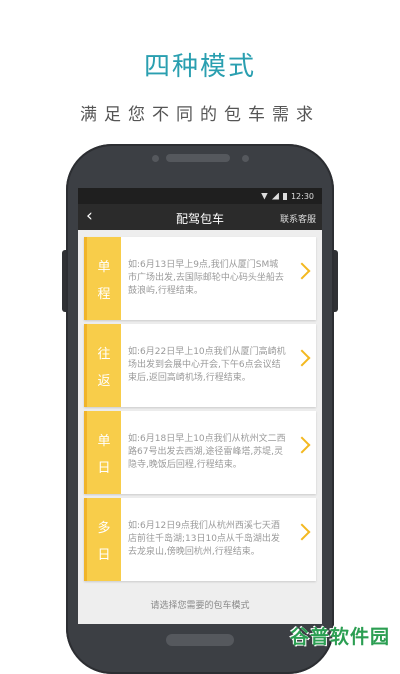  Describe the element at coordinates (104, 528) in the screenshot. I see `mode-tag-char: 多` at that location.